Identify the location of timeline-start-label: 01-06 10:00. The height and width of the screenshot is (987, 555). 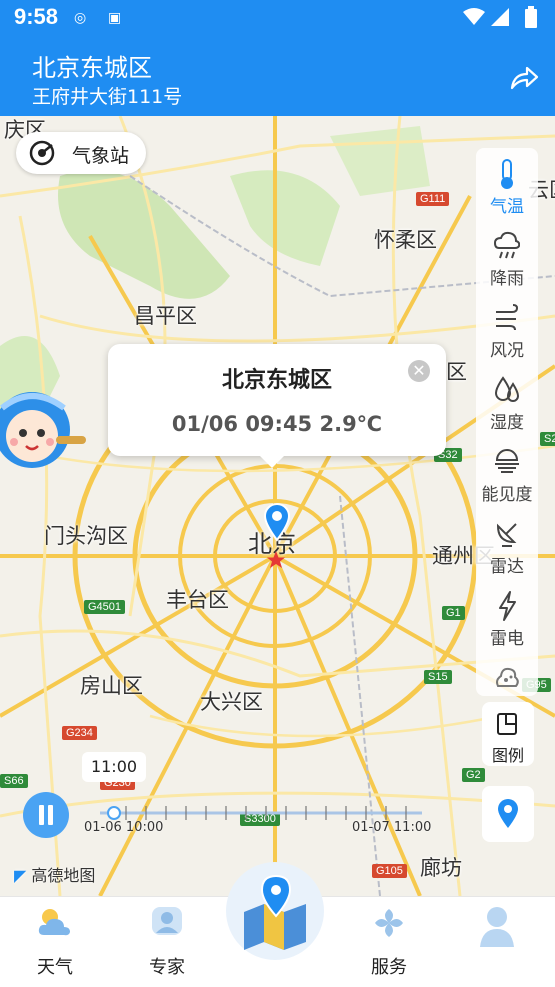
(124, 827).